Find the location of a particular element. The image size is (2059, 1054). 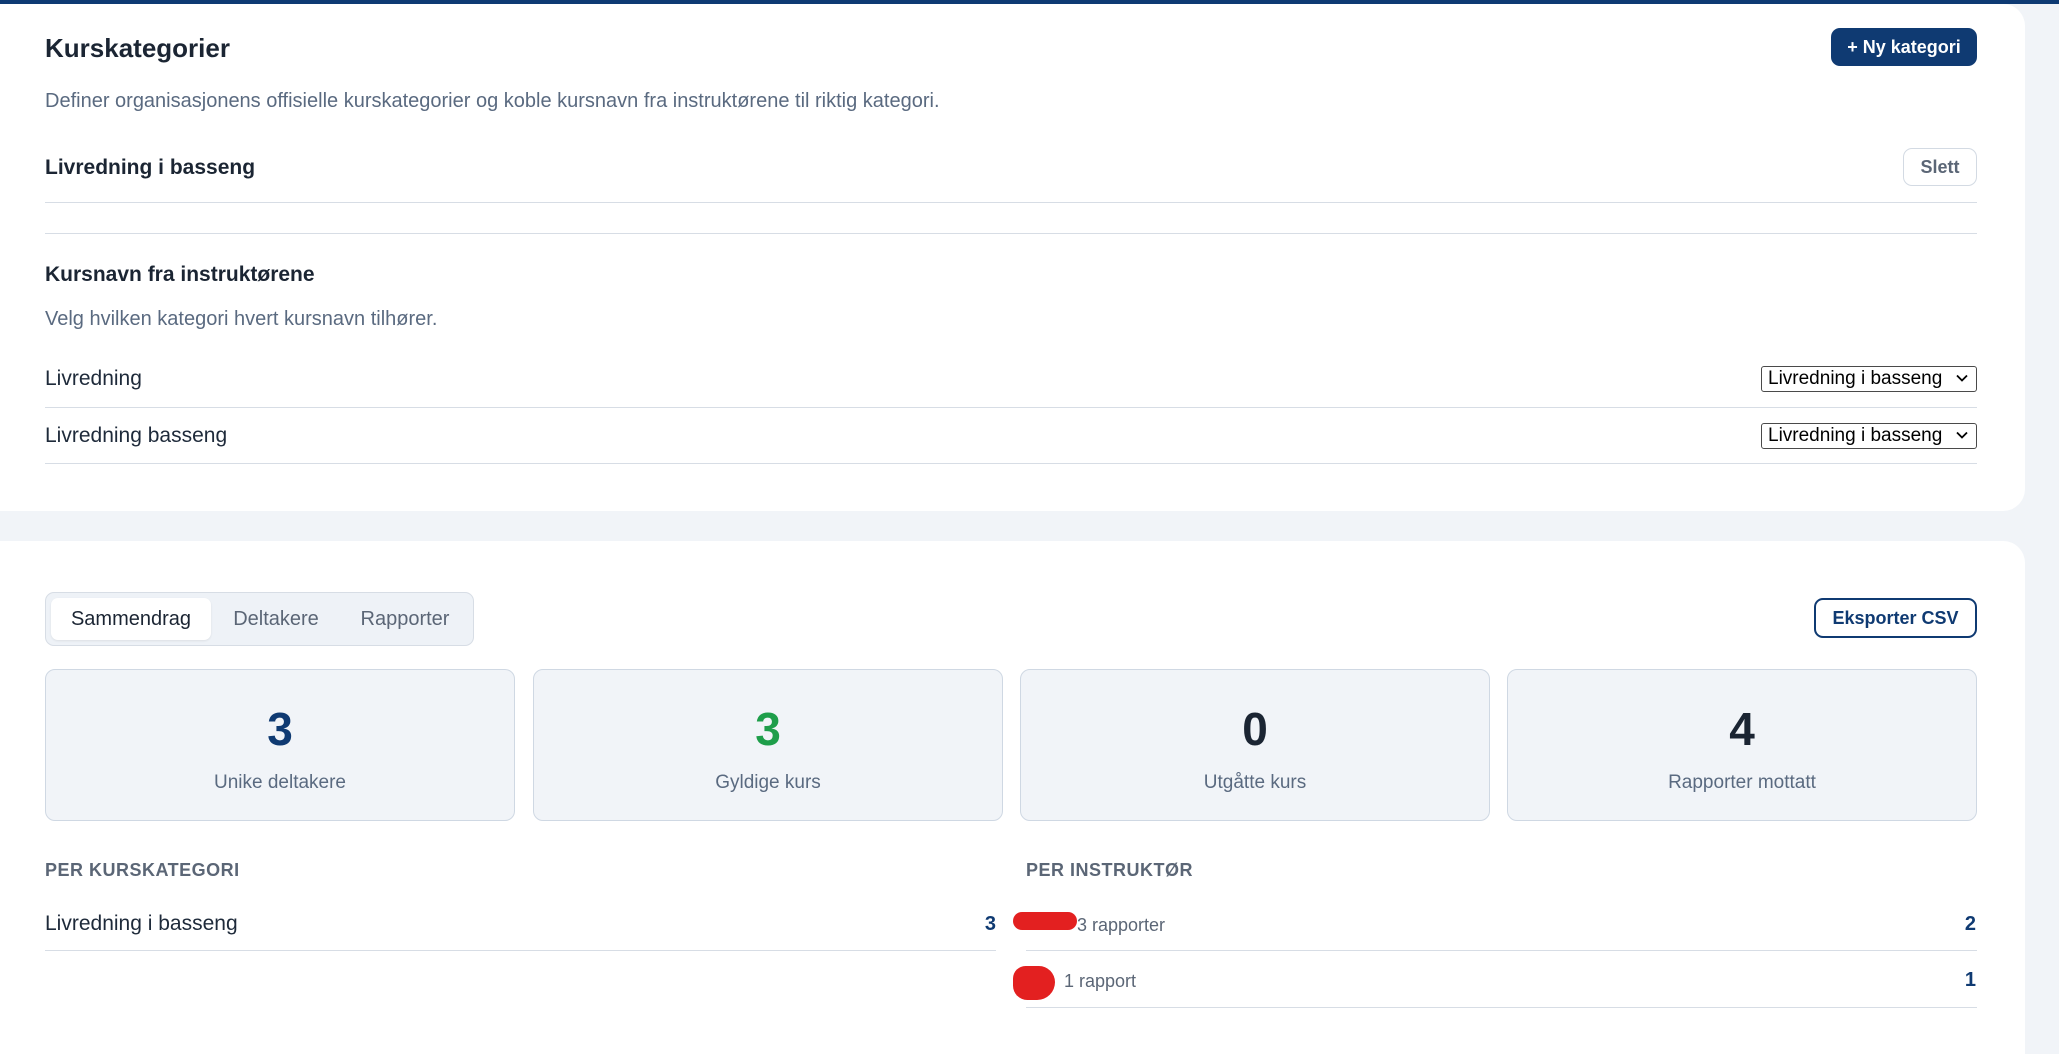

stat-unique-participants: 3 Unike deltakere is located at coordinates (280, 745).